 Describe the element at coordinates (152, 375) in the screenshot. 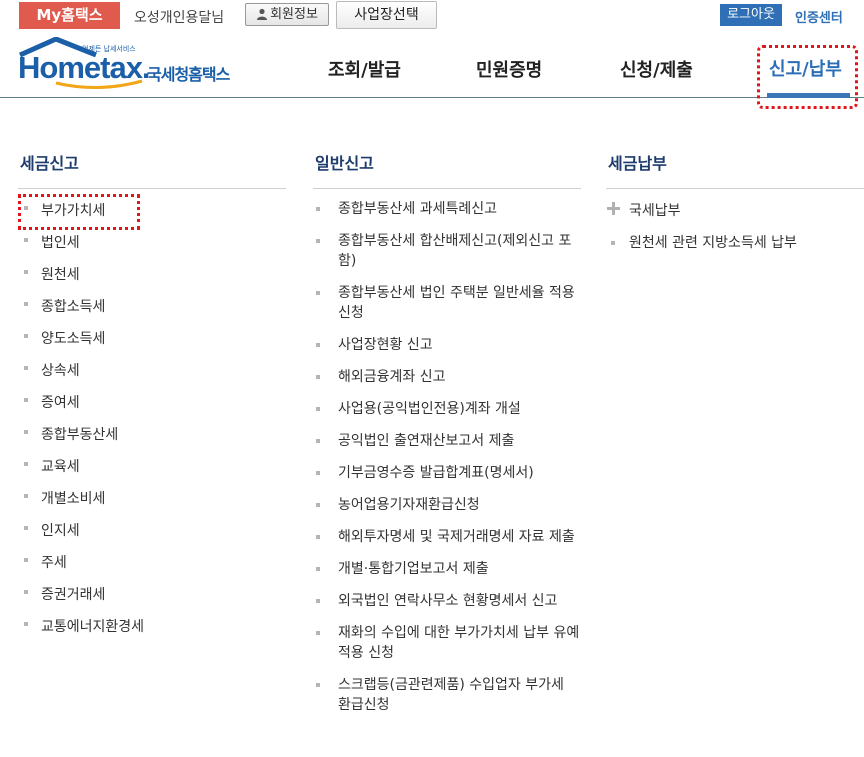

I see `menu-item-inheritance-tax: 상속세` at that location.